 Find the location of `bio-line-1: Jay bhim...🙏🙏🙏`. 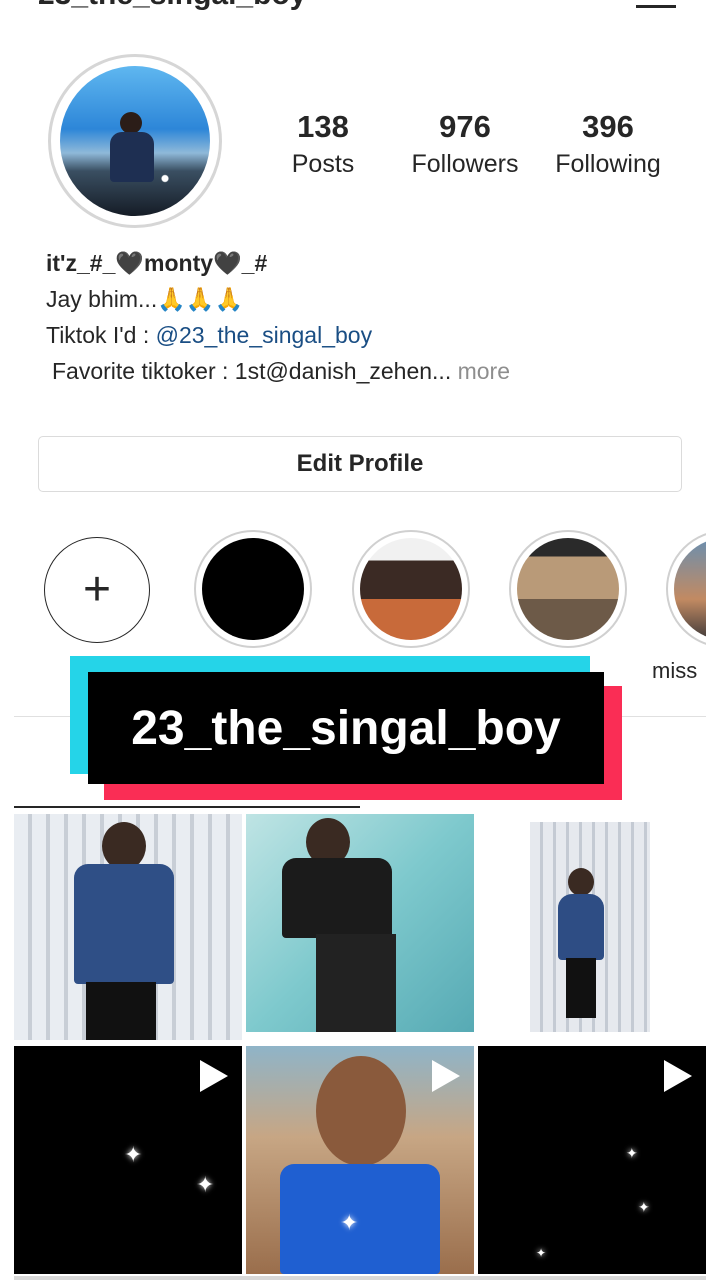

bio-line-1: Jay bhim...🙏🙏🙏 is located at coordinates (145, 299).